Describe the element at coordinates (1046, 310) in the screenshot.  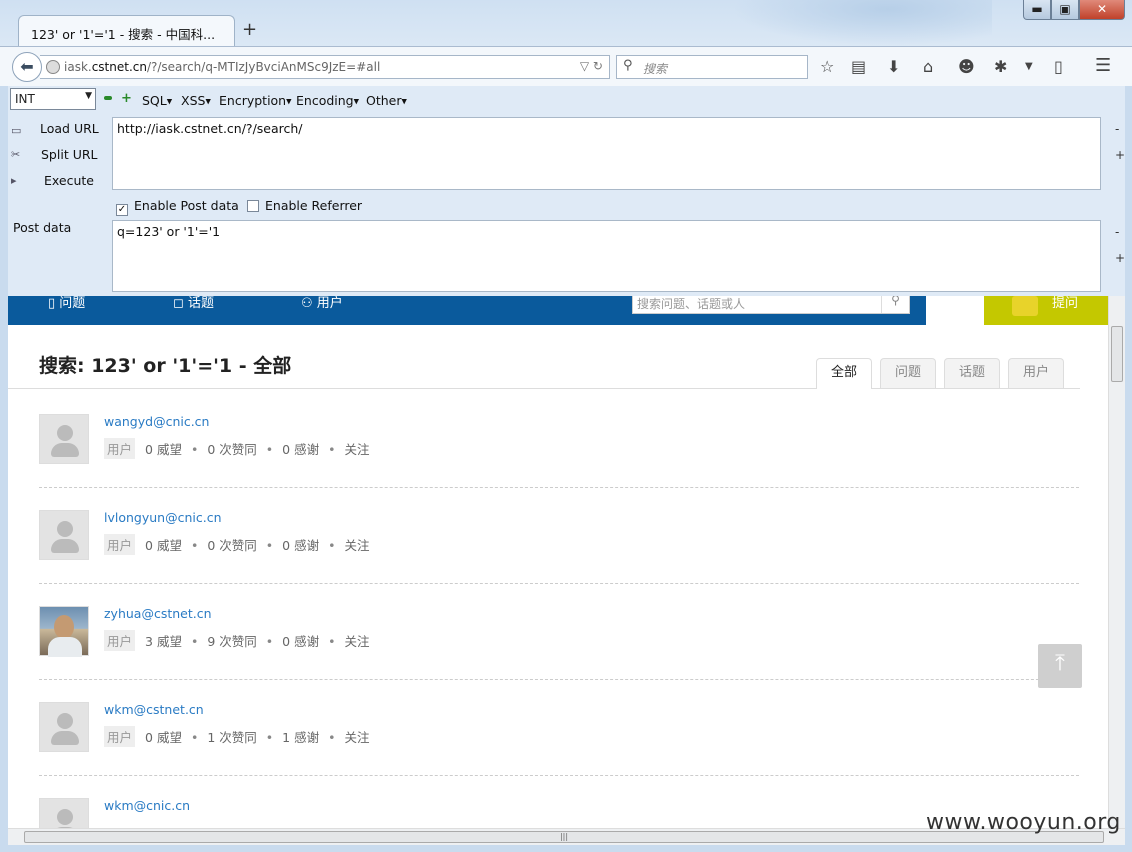
I see `ask-button: 提问` at that location.